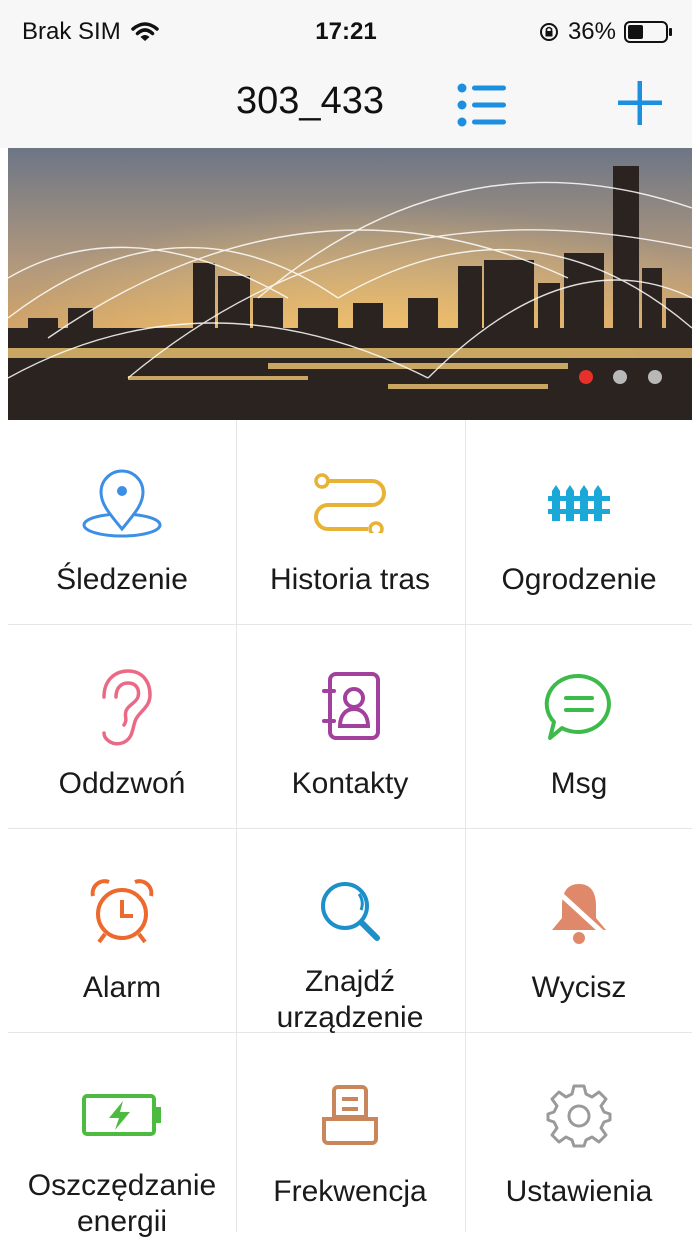 This screenshot has width=692, height=1240. Describe the element at coordinates (310, 101) in the screenshot. I see `device-title: 303_433` at that location.